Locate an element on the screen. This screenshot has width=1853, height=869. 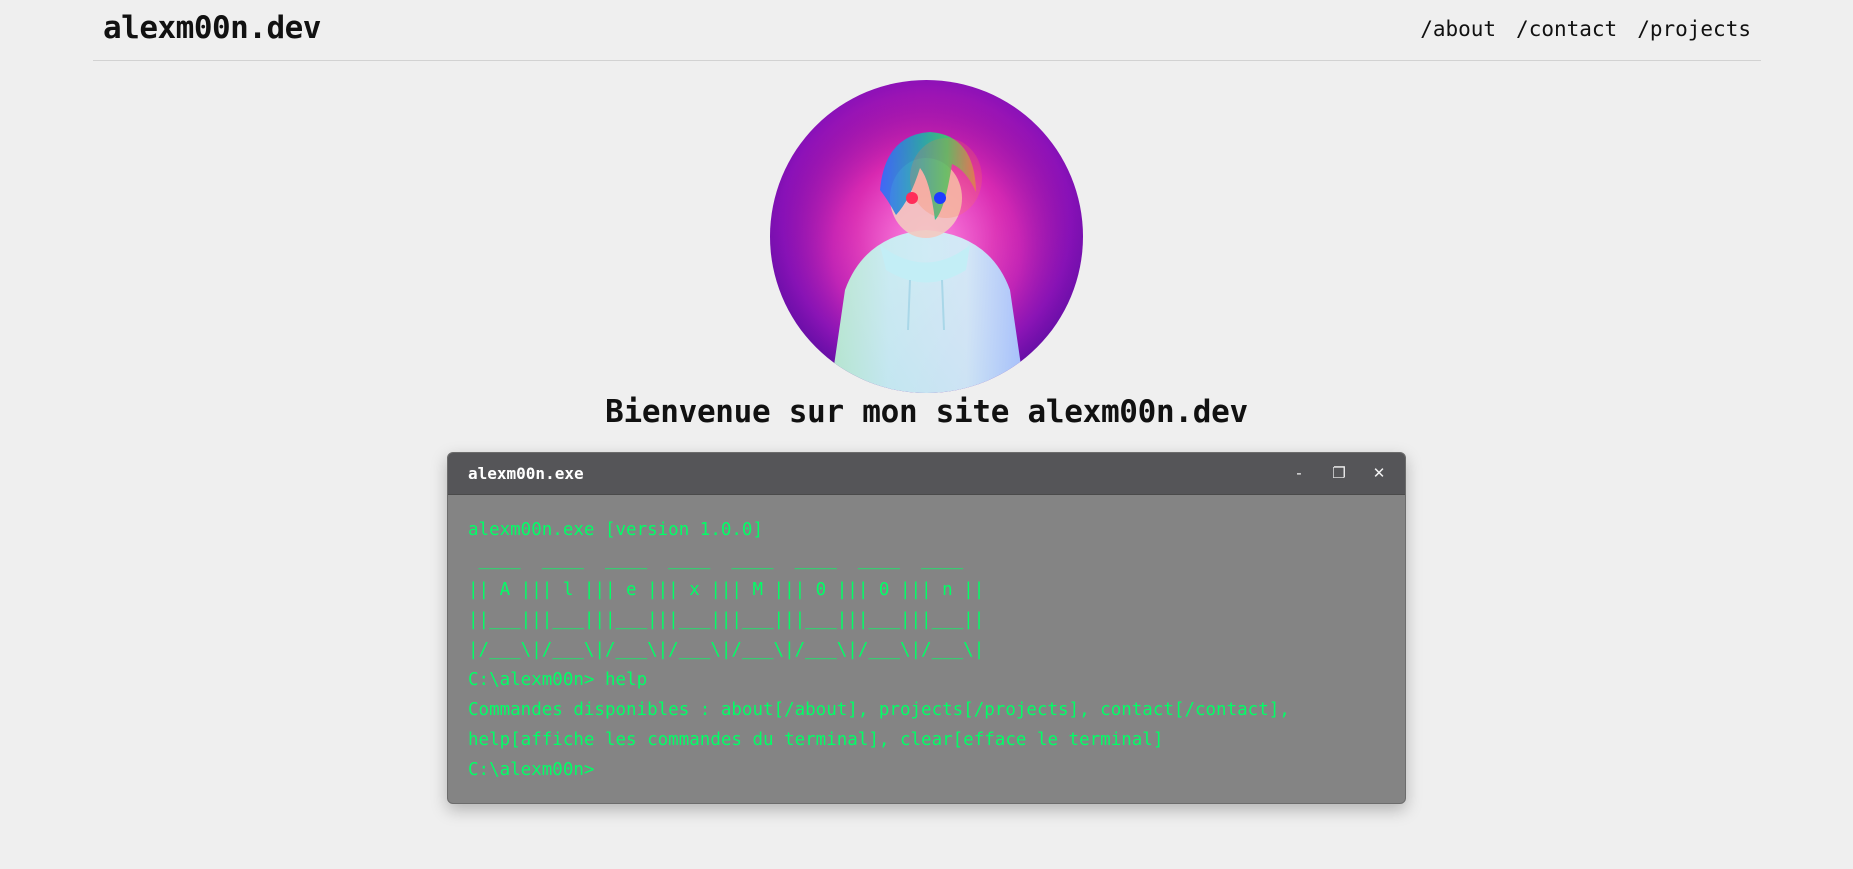
main-nav: /about /contact /projects is located at coordinates (1585, 29).